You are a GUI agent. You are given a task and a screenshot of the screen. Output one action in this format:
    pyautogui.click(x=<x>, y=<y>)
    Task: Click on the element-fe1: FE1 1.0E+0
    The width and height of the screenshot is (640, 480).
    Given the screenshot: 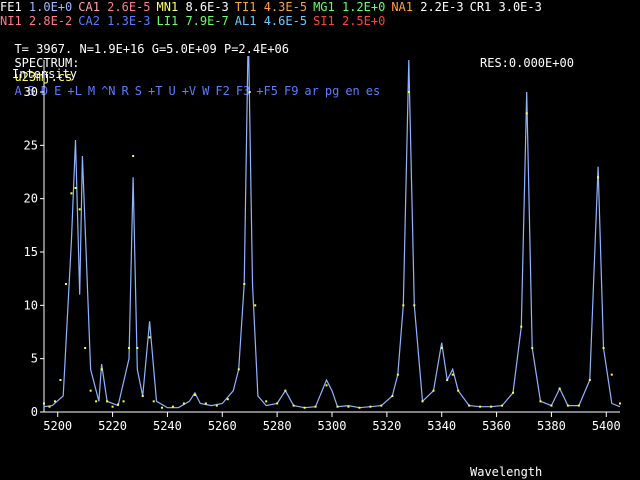 What is the action you would take?
    pyautogui.click(x=36, y=7)
    